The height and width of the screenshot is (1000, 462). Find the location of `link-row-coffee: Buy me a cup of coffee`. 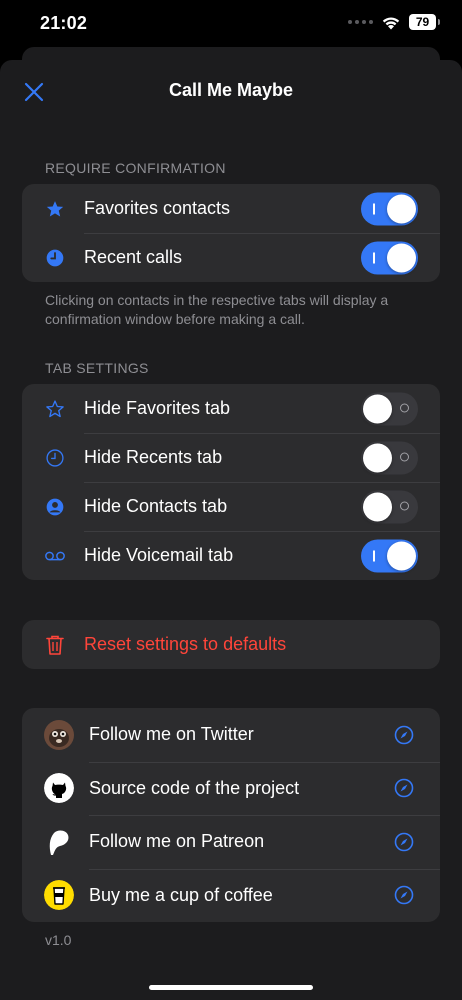

link-row-coffee: Buy me a cup of coffee is located at coordinates (231, 895).